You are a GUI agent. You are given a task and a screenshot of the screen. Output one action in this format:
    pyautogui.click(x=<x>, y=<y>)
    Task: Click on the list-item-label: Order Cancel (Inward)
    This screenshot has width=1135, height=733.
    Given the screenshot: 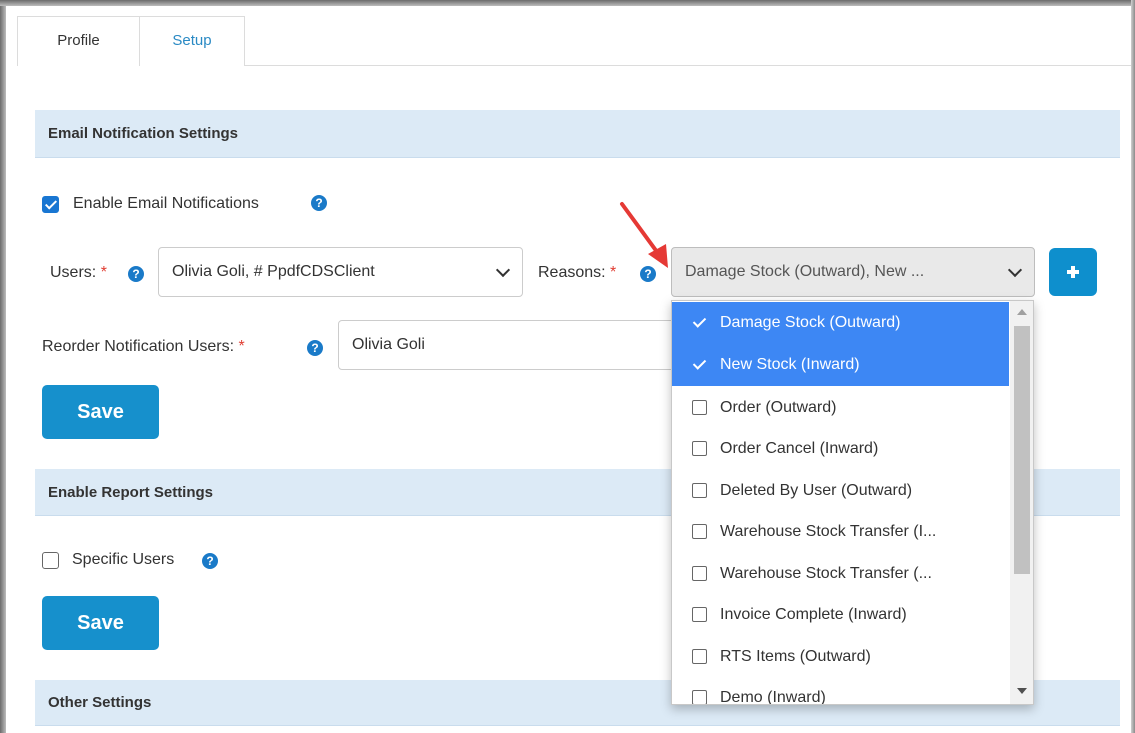 What is the action you would take?
    pyautogui.click(x=799, y=448)
    